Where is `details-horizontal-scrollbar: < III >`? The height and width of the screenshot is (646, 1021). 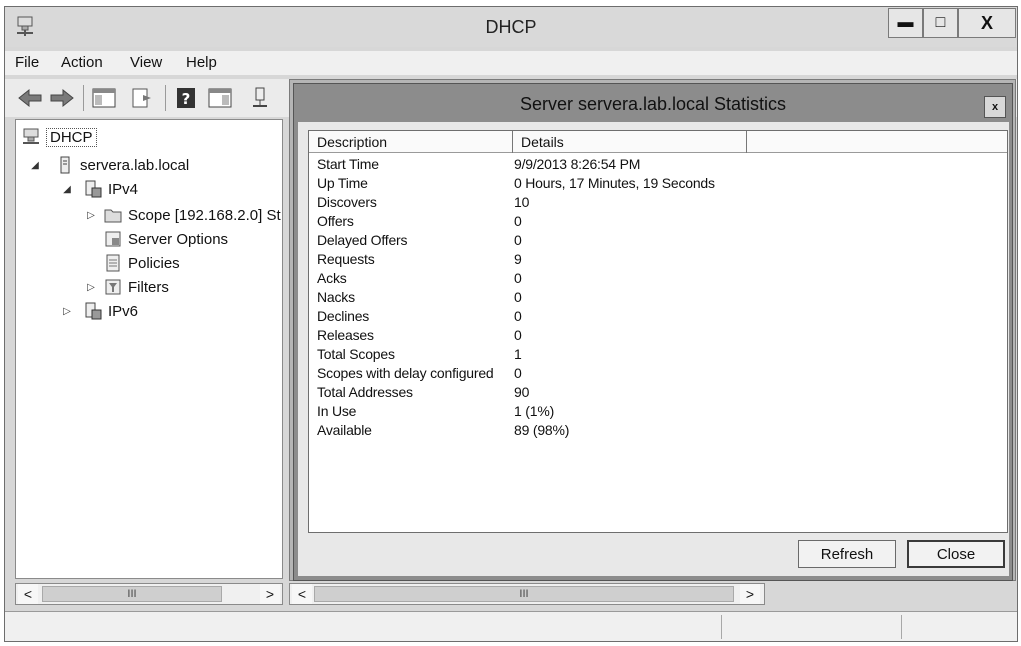
details-horizontal-scrollbar: < III > is located at coordinates (527, 594).